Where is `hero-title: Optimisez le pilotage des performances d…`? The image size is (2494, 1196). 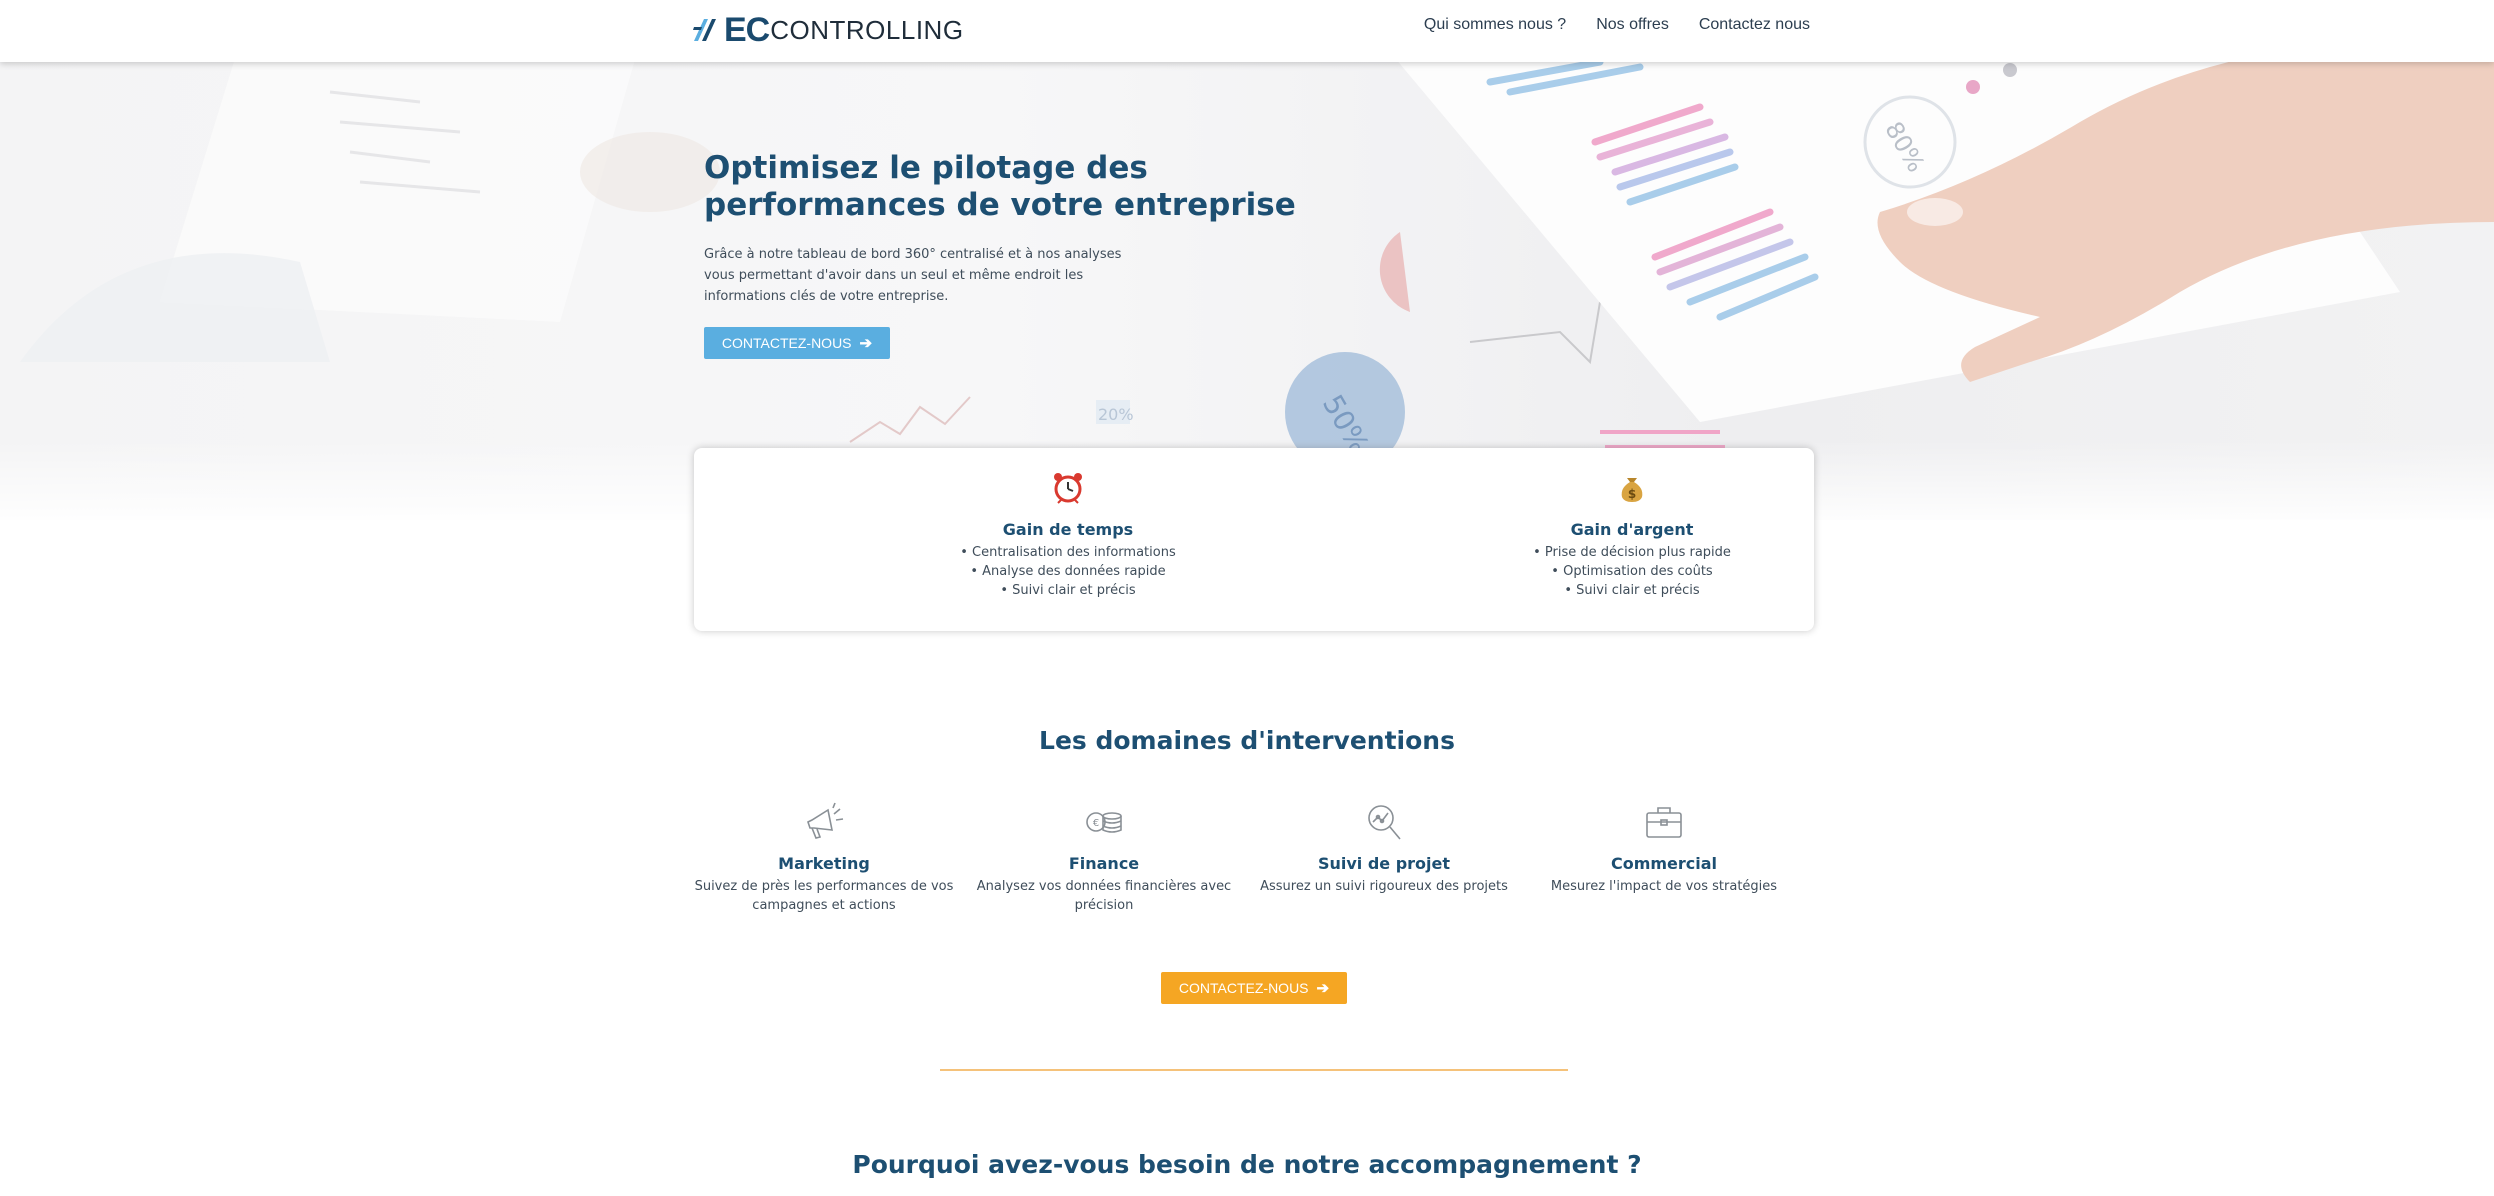
hero-title: Optimisez le pilotage des performances d… is located at coordinates (1000, 186).